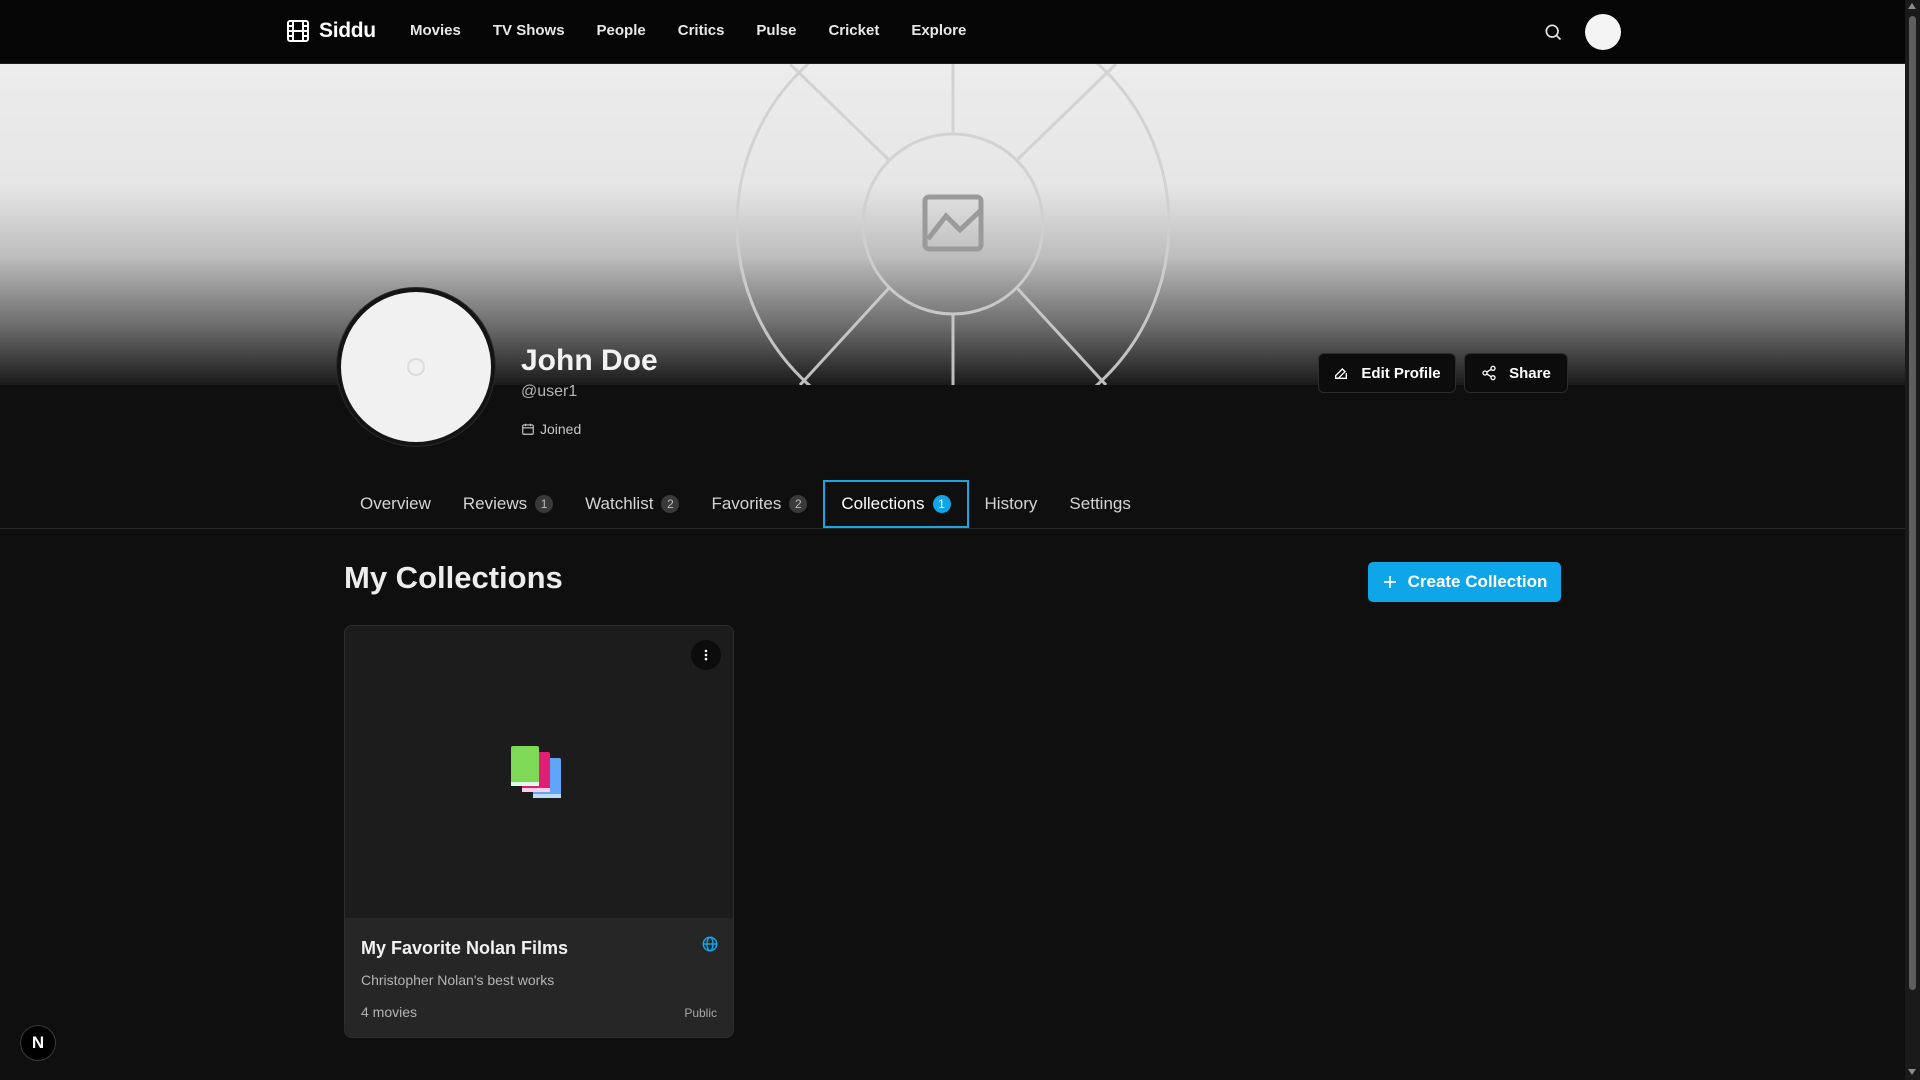 Image resolution: width=1920 pixels, height=1080 pixels. What do you see at coordinates (298, 31) in the screenshot?
I see `film-icon` at bounding box center [298, 31].